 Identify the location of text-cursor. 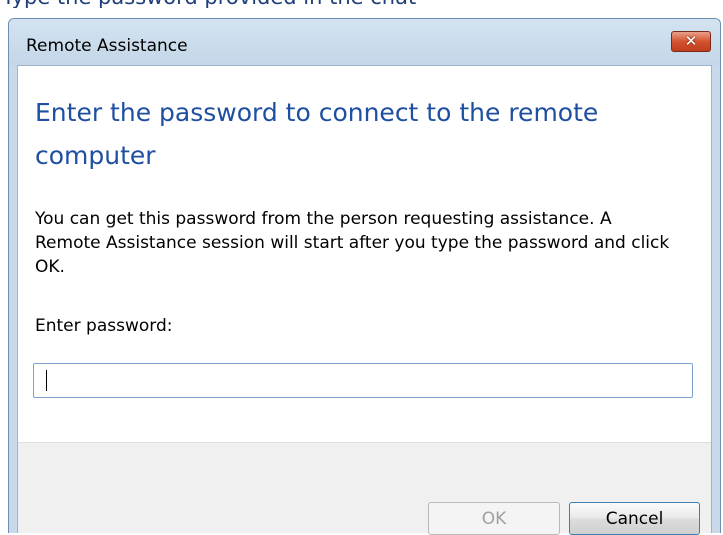
(46, 380).